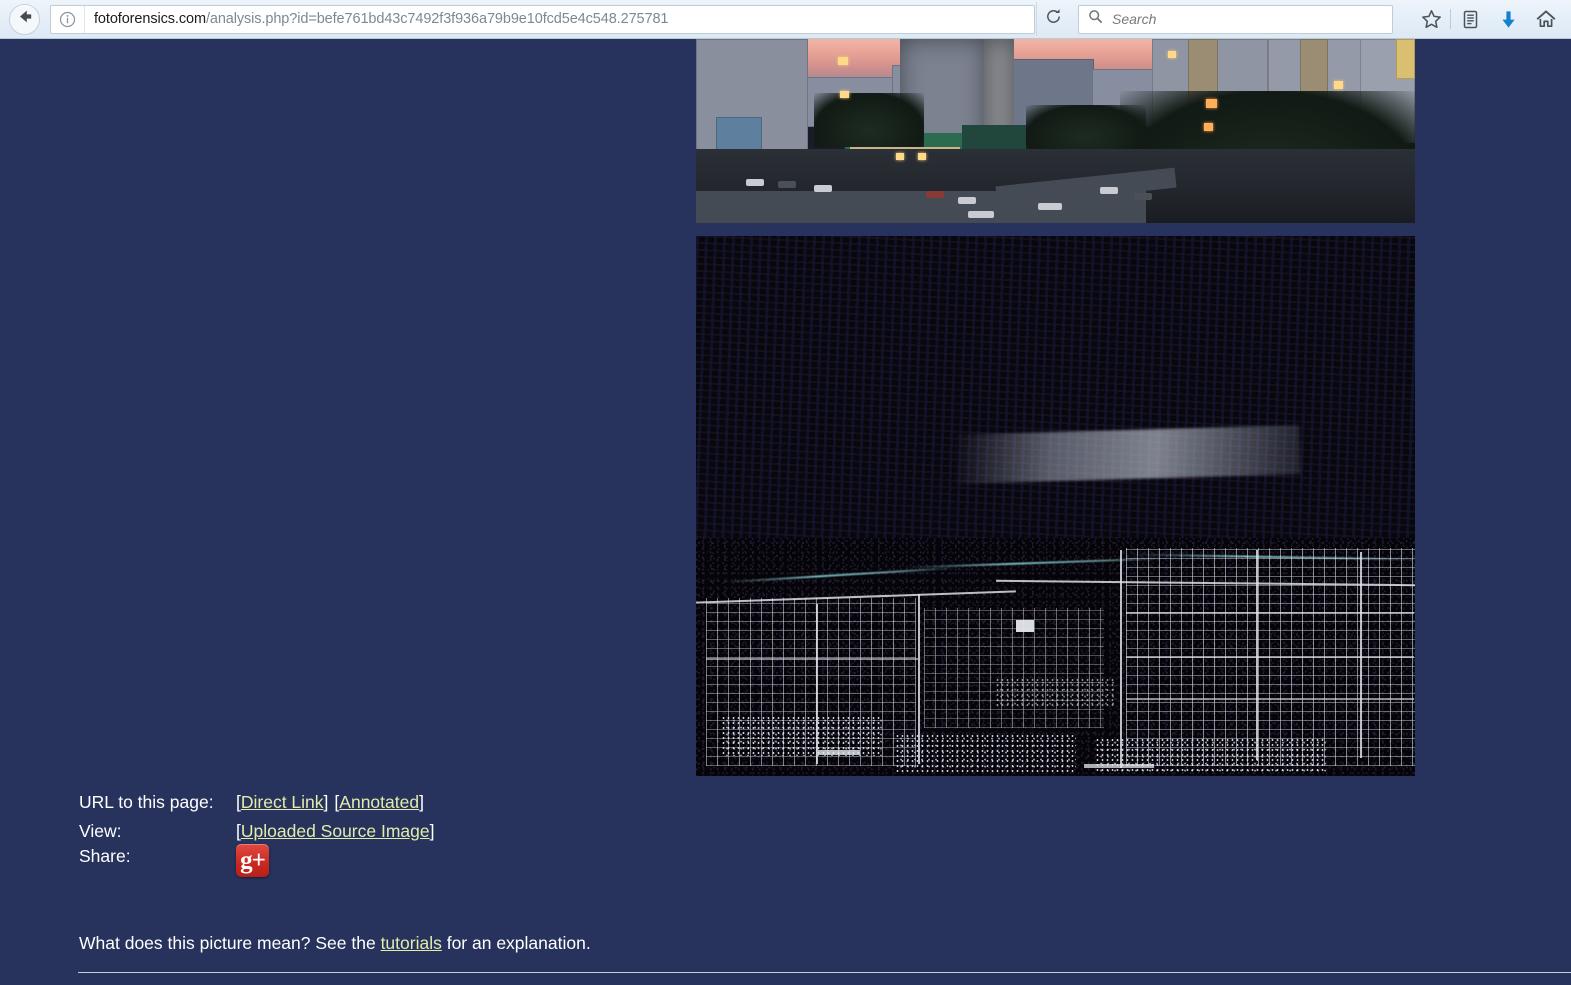 This screenshot has width=1571, height=985. What do you see at coordinates (230, 943) in the screenshot?
I see `explanation-before: What does this picture mean? See the` at bounding box center [230, 943].